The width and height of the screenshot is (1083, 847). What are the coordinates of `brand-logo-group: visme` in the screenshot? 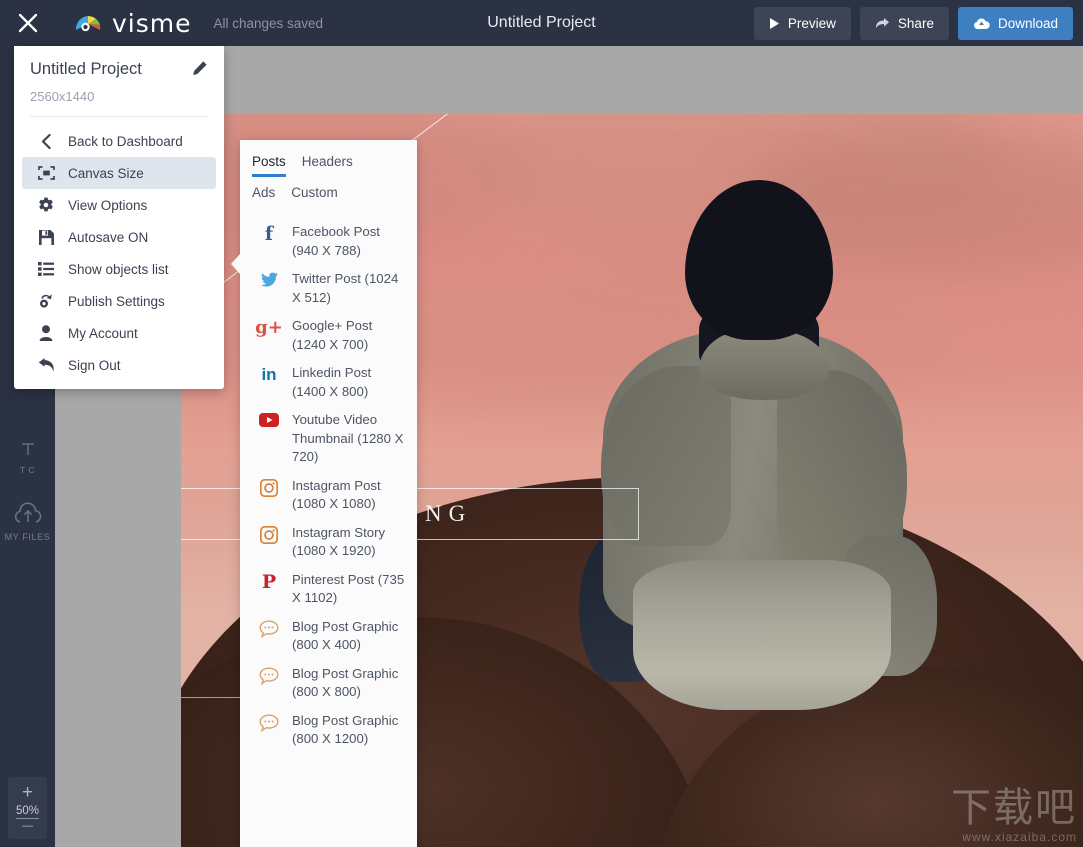 It's located at (133, 23).